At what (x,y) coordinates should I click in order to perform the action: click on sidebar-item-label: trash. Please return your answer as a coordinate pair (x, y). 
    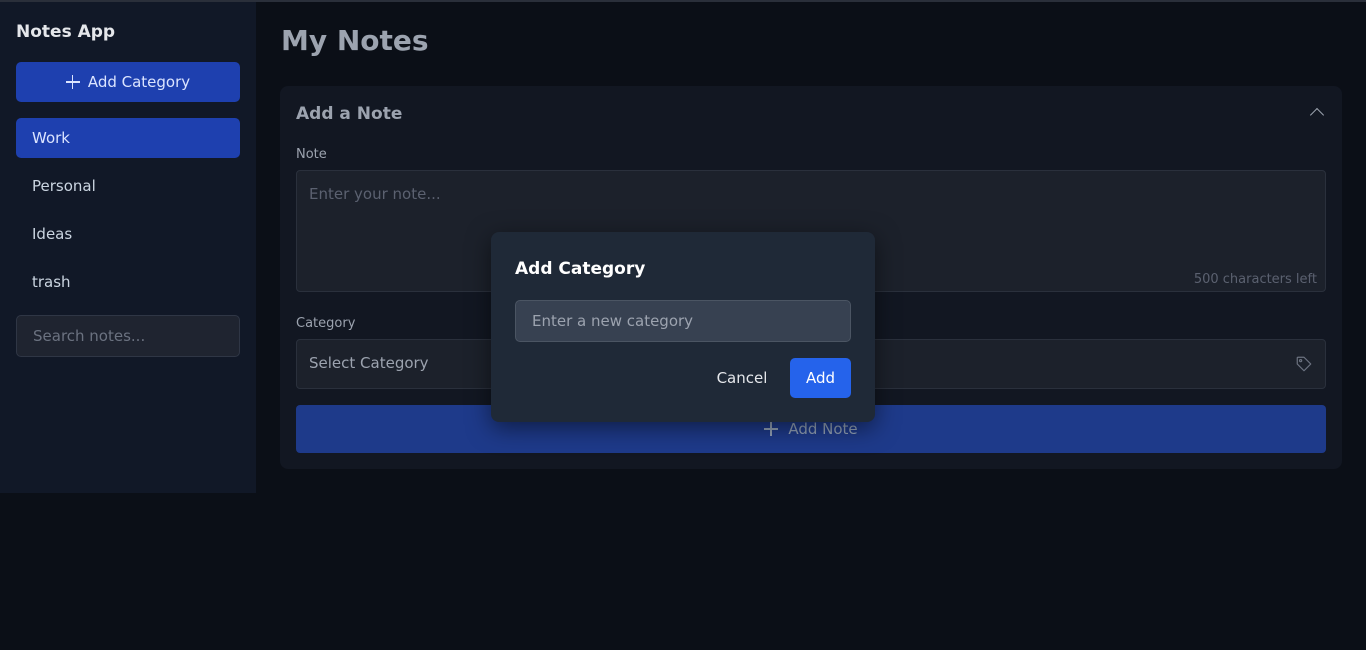
    Looking at the image, I should click on (51, 282).